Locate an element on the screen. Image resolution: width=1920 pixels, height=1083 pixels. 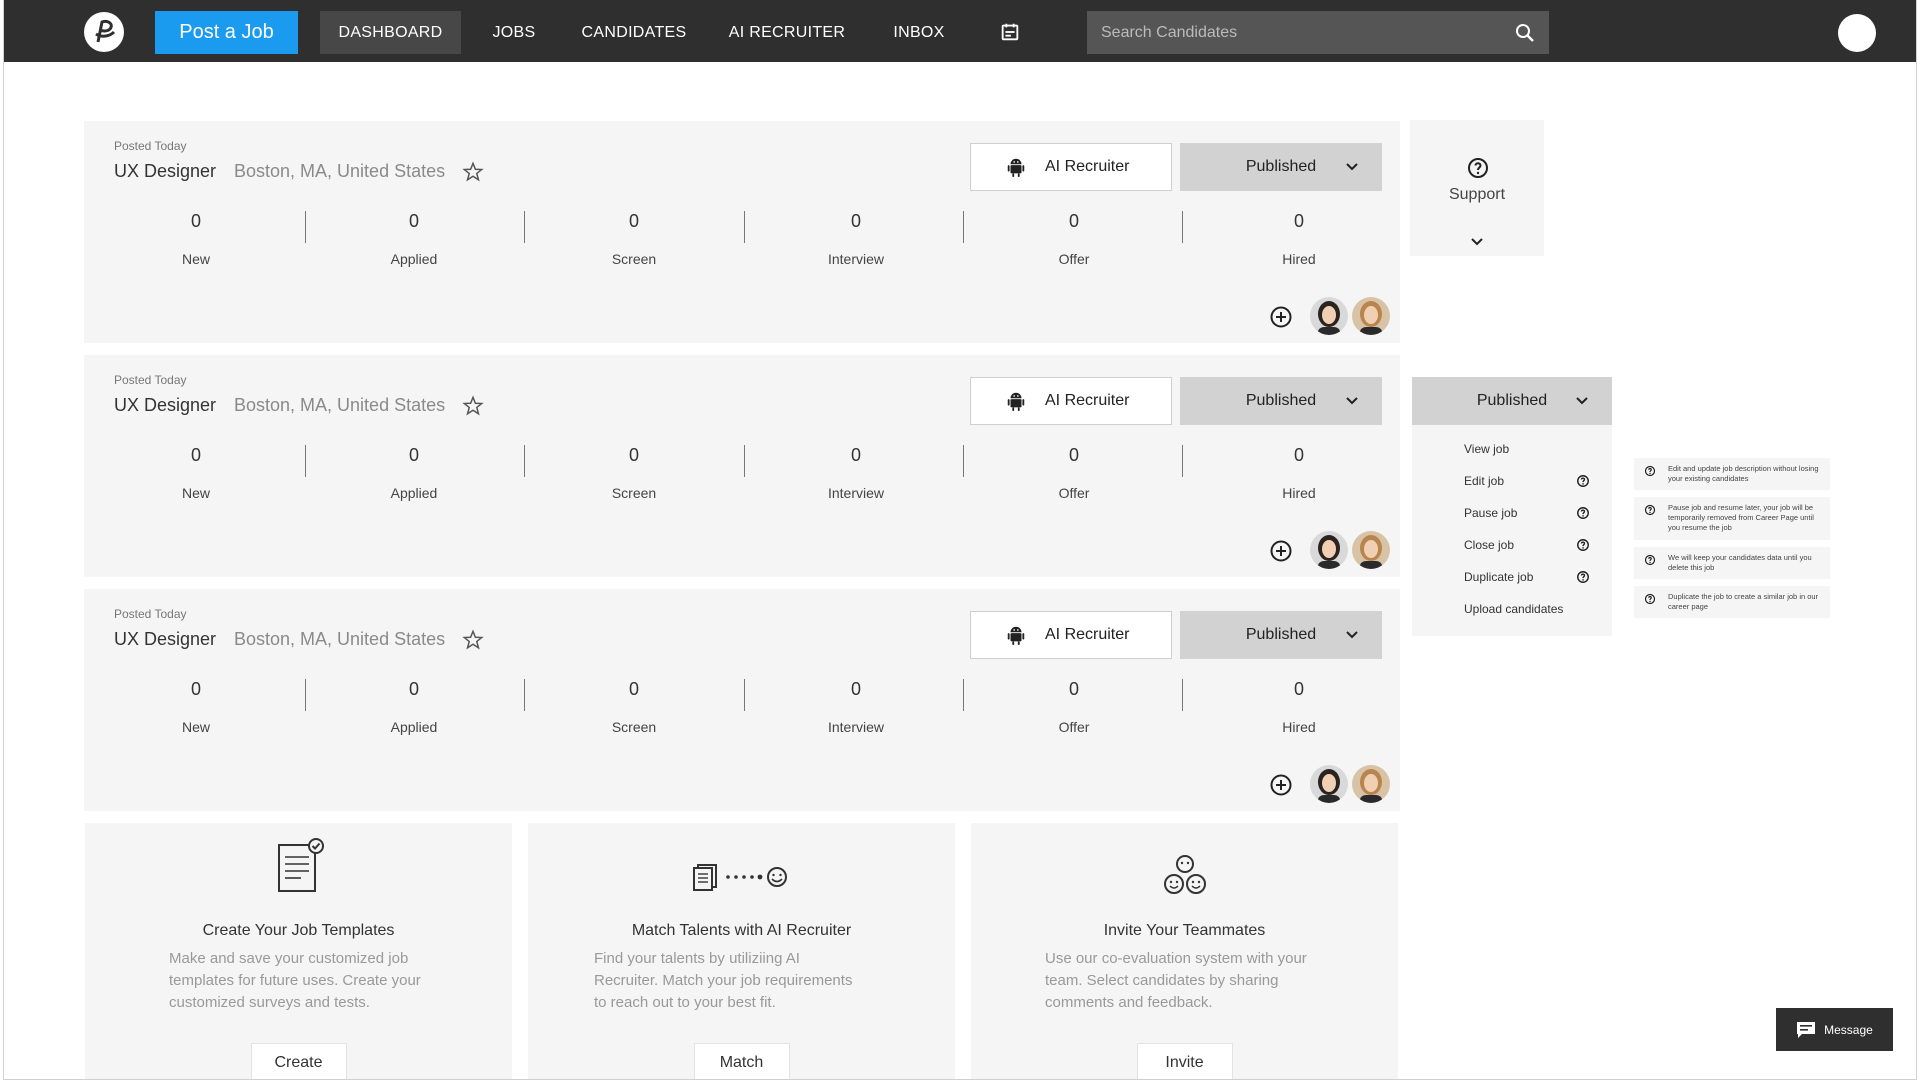
nav-inbox: INBOX is located at coordinates (919, 32).